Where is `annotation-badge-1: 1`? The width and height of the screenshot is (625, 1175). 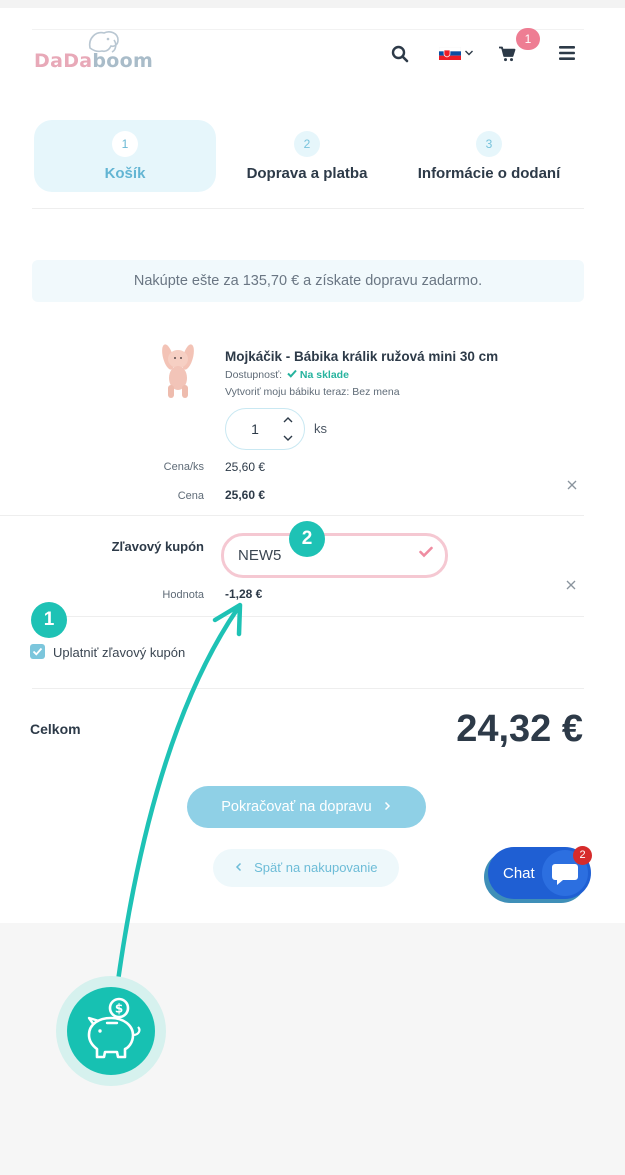 annotation-badge-1: 1 is located at coordinates (49, 620).